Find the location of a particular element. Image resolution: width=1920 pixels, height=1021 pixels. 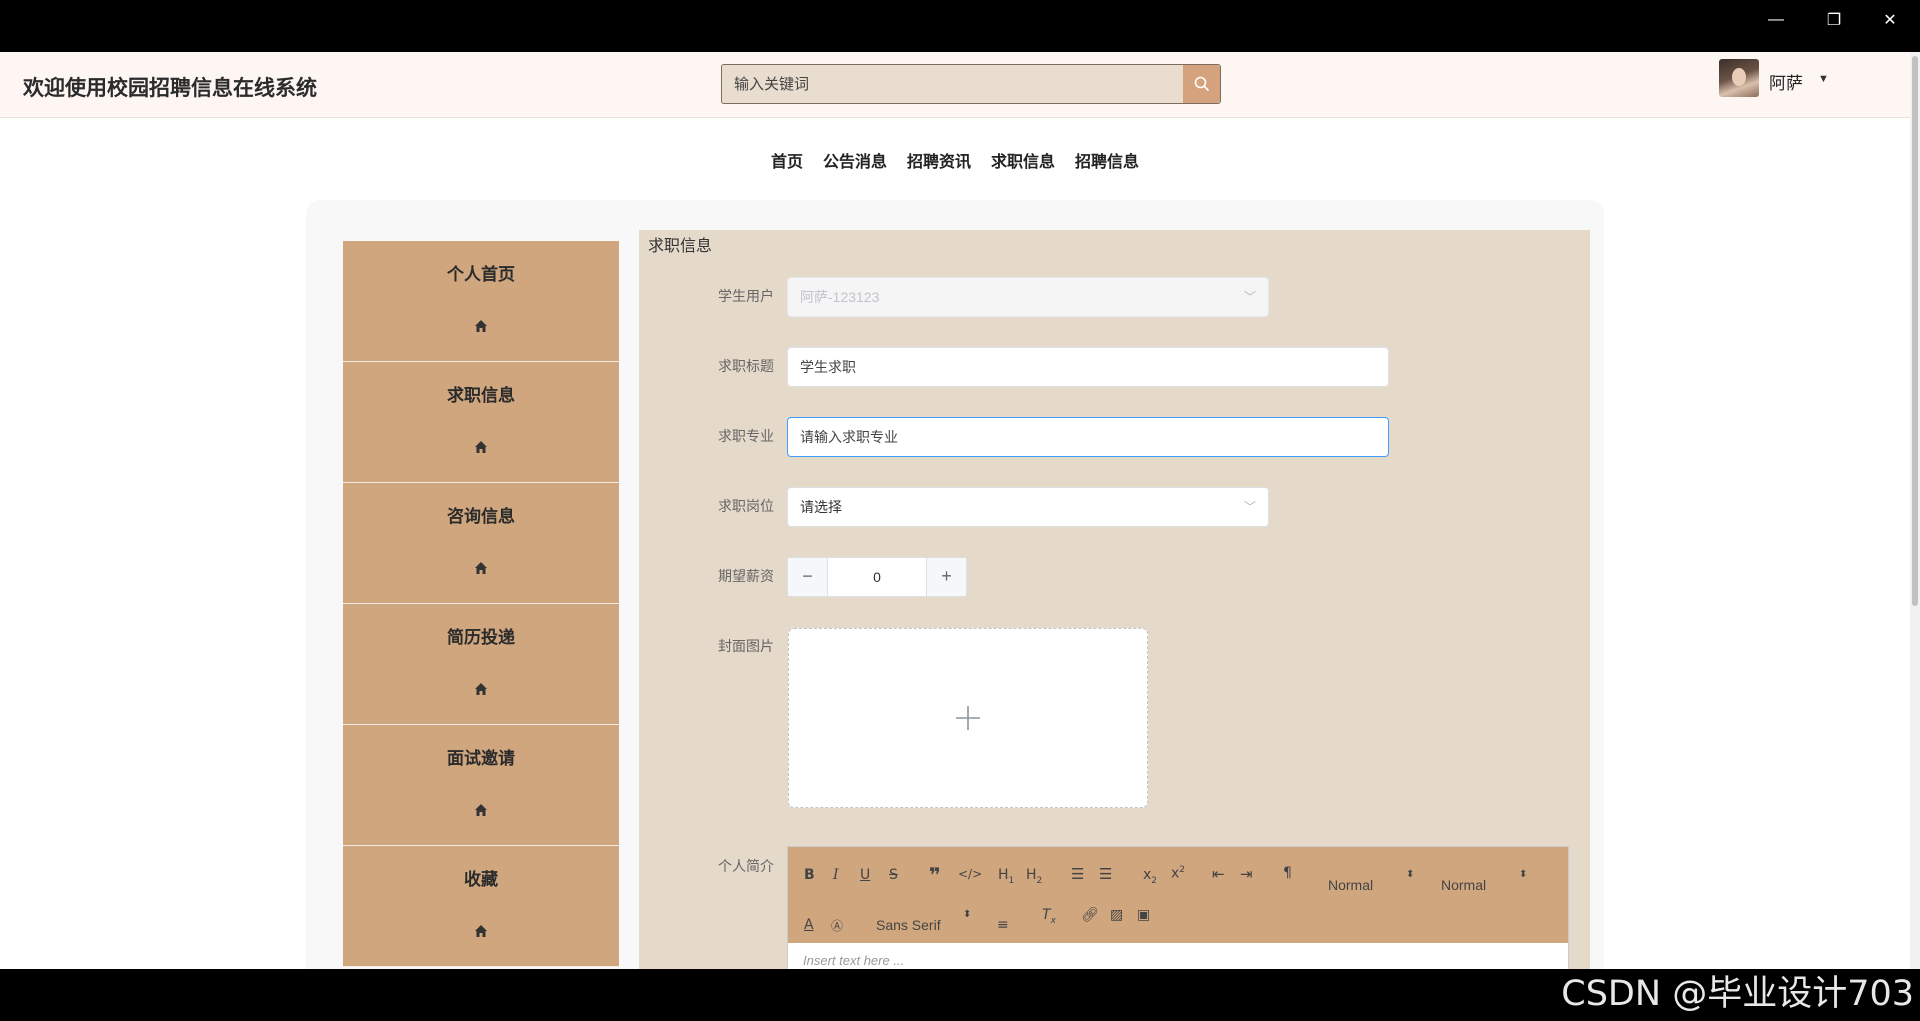

link-icon: 🔗︎ is located at coordinates (1090, 915).